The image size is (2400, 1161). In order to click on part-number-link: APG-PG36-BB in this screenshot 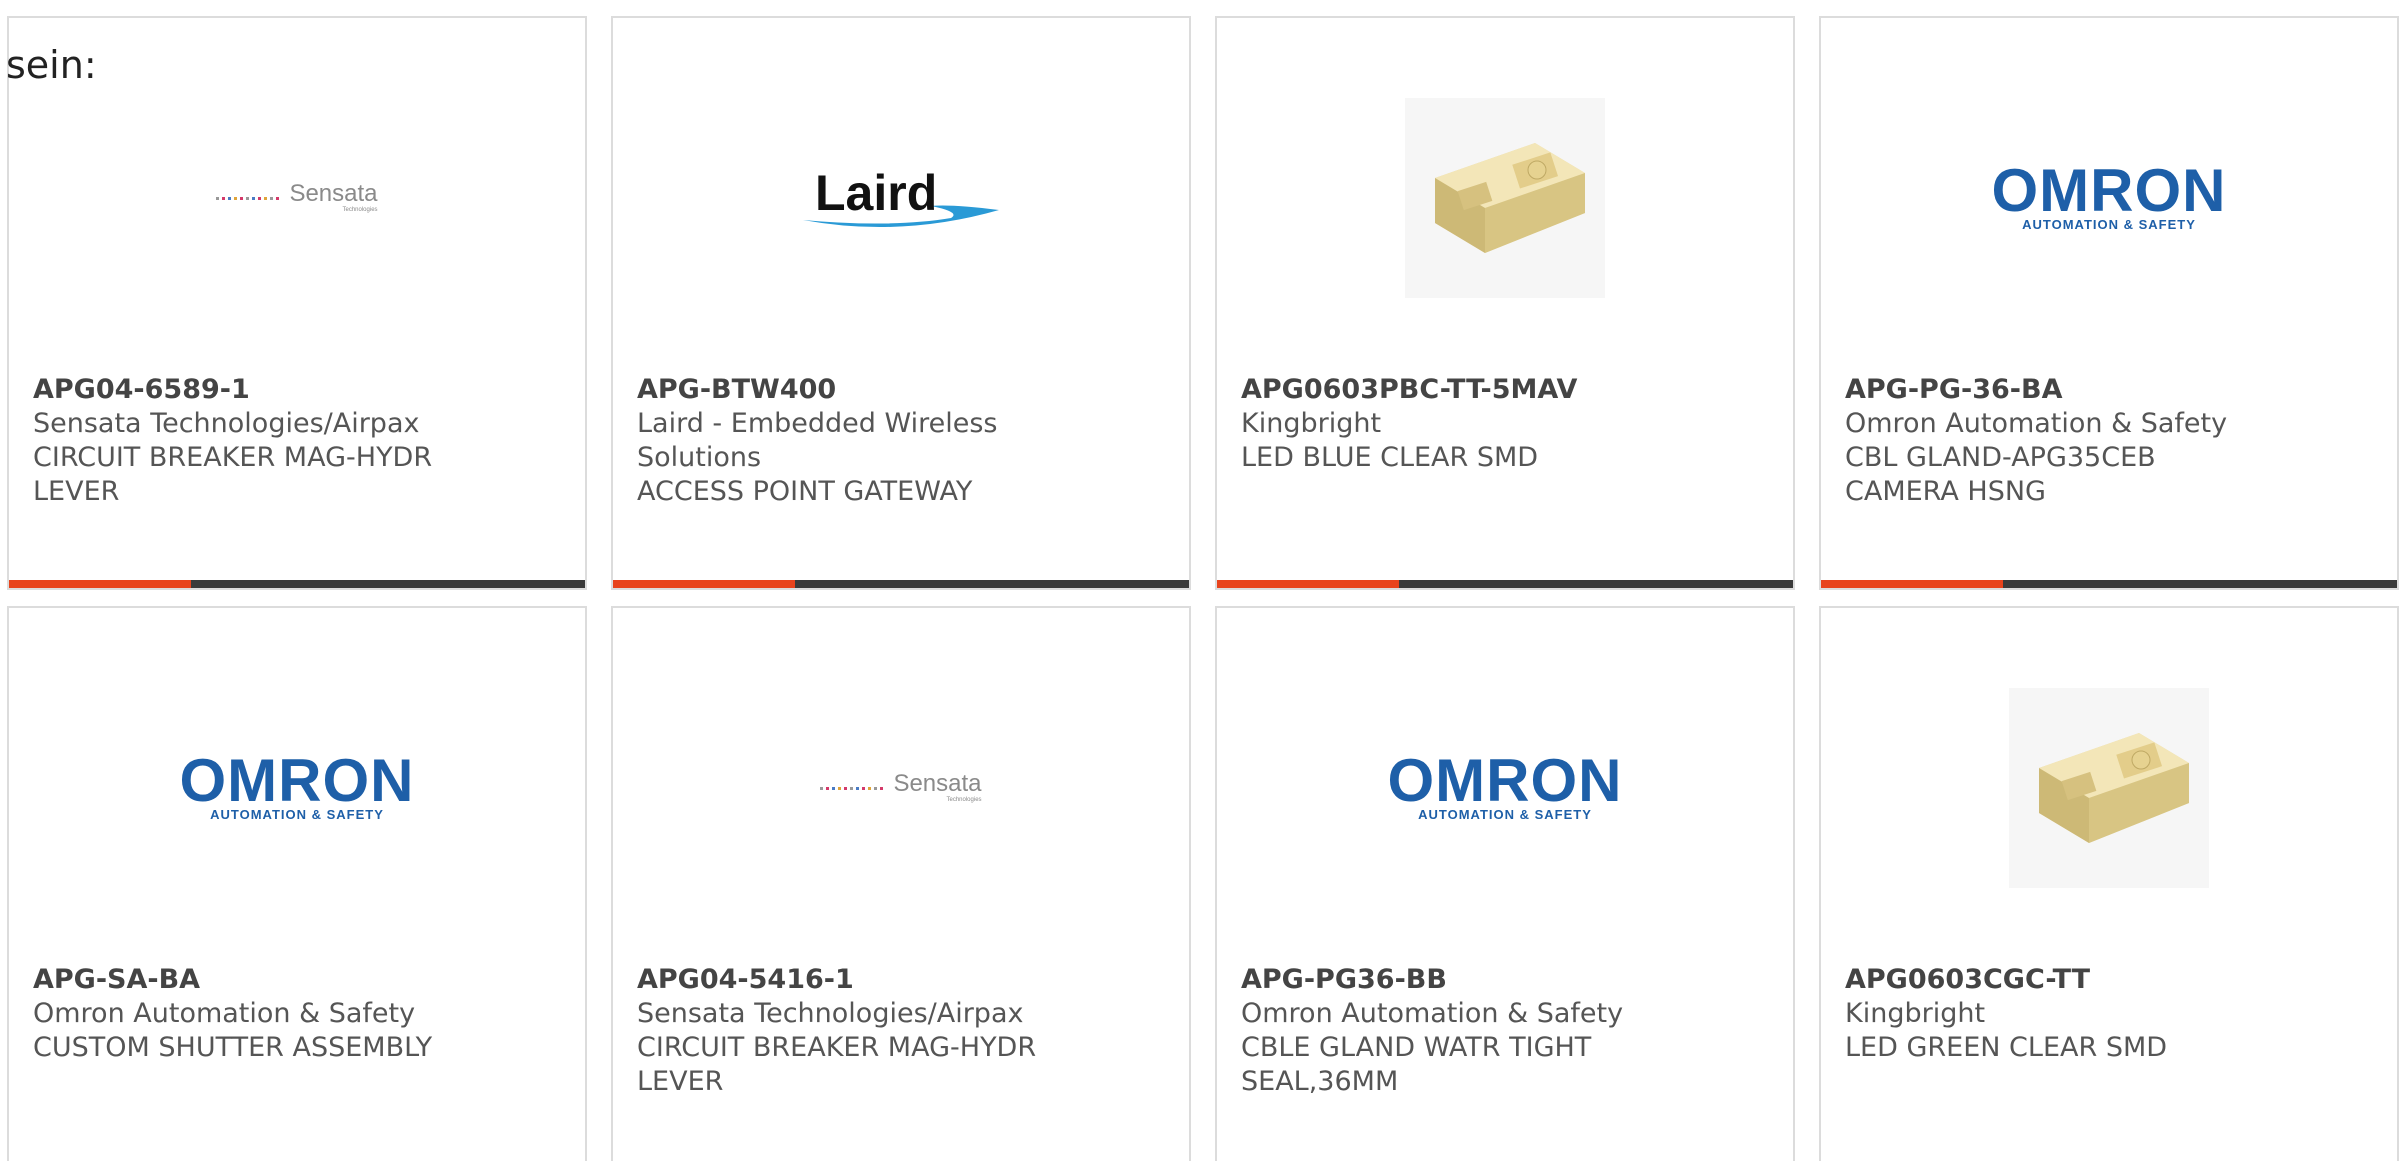, I will do `click(1456, 980)`.